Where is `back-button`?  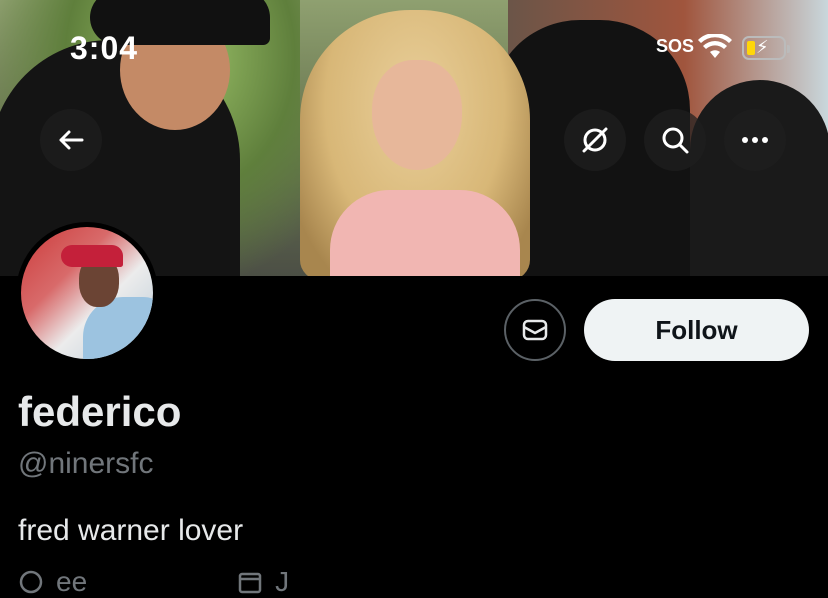
back-button is located at coordinates (71, 140).